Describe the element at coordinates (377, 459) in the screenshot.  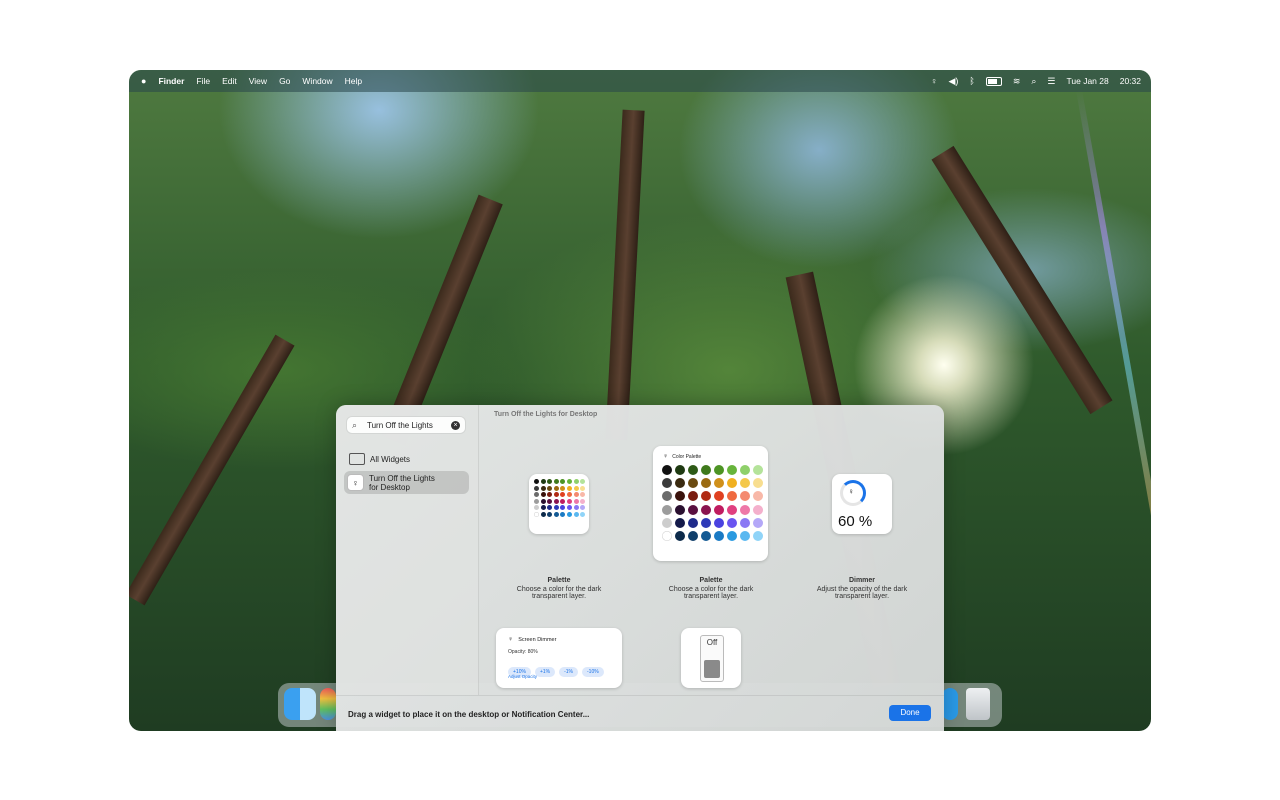
I see `sidebar-item-all-widgets: All Widgets` at that location.